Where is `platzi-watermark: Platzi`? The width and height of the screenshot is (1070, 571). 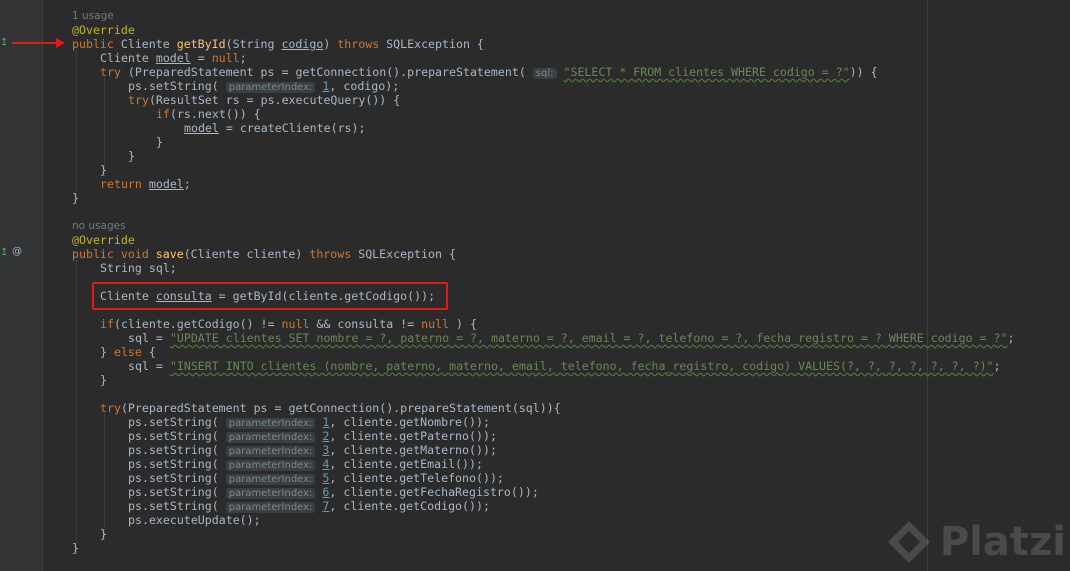
platzi-watermark: Platzi is located at coordinates (975, 542).